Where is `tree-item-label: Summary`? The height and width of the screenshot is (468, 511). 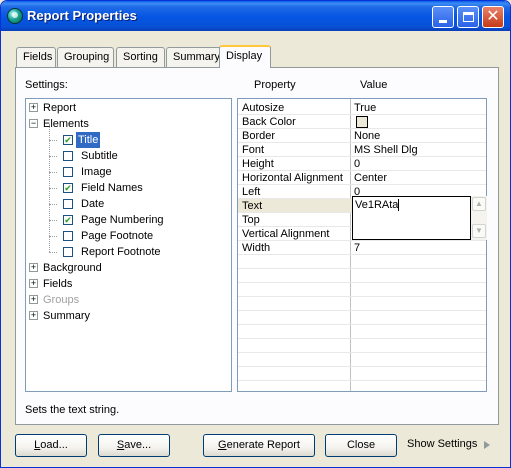
tree-item-label: Summary is located at coordinates (67, 316).